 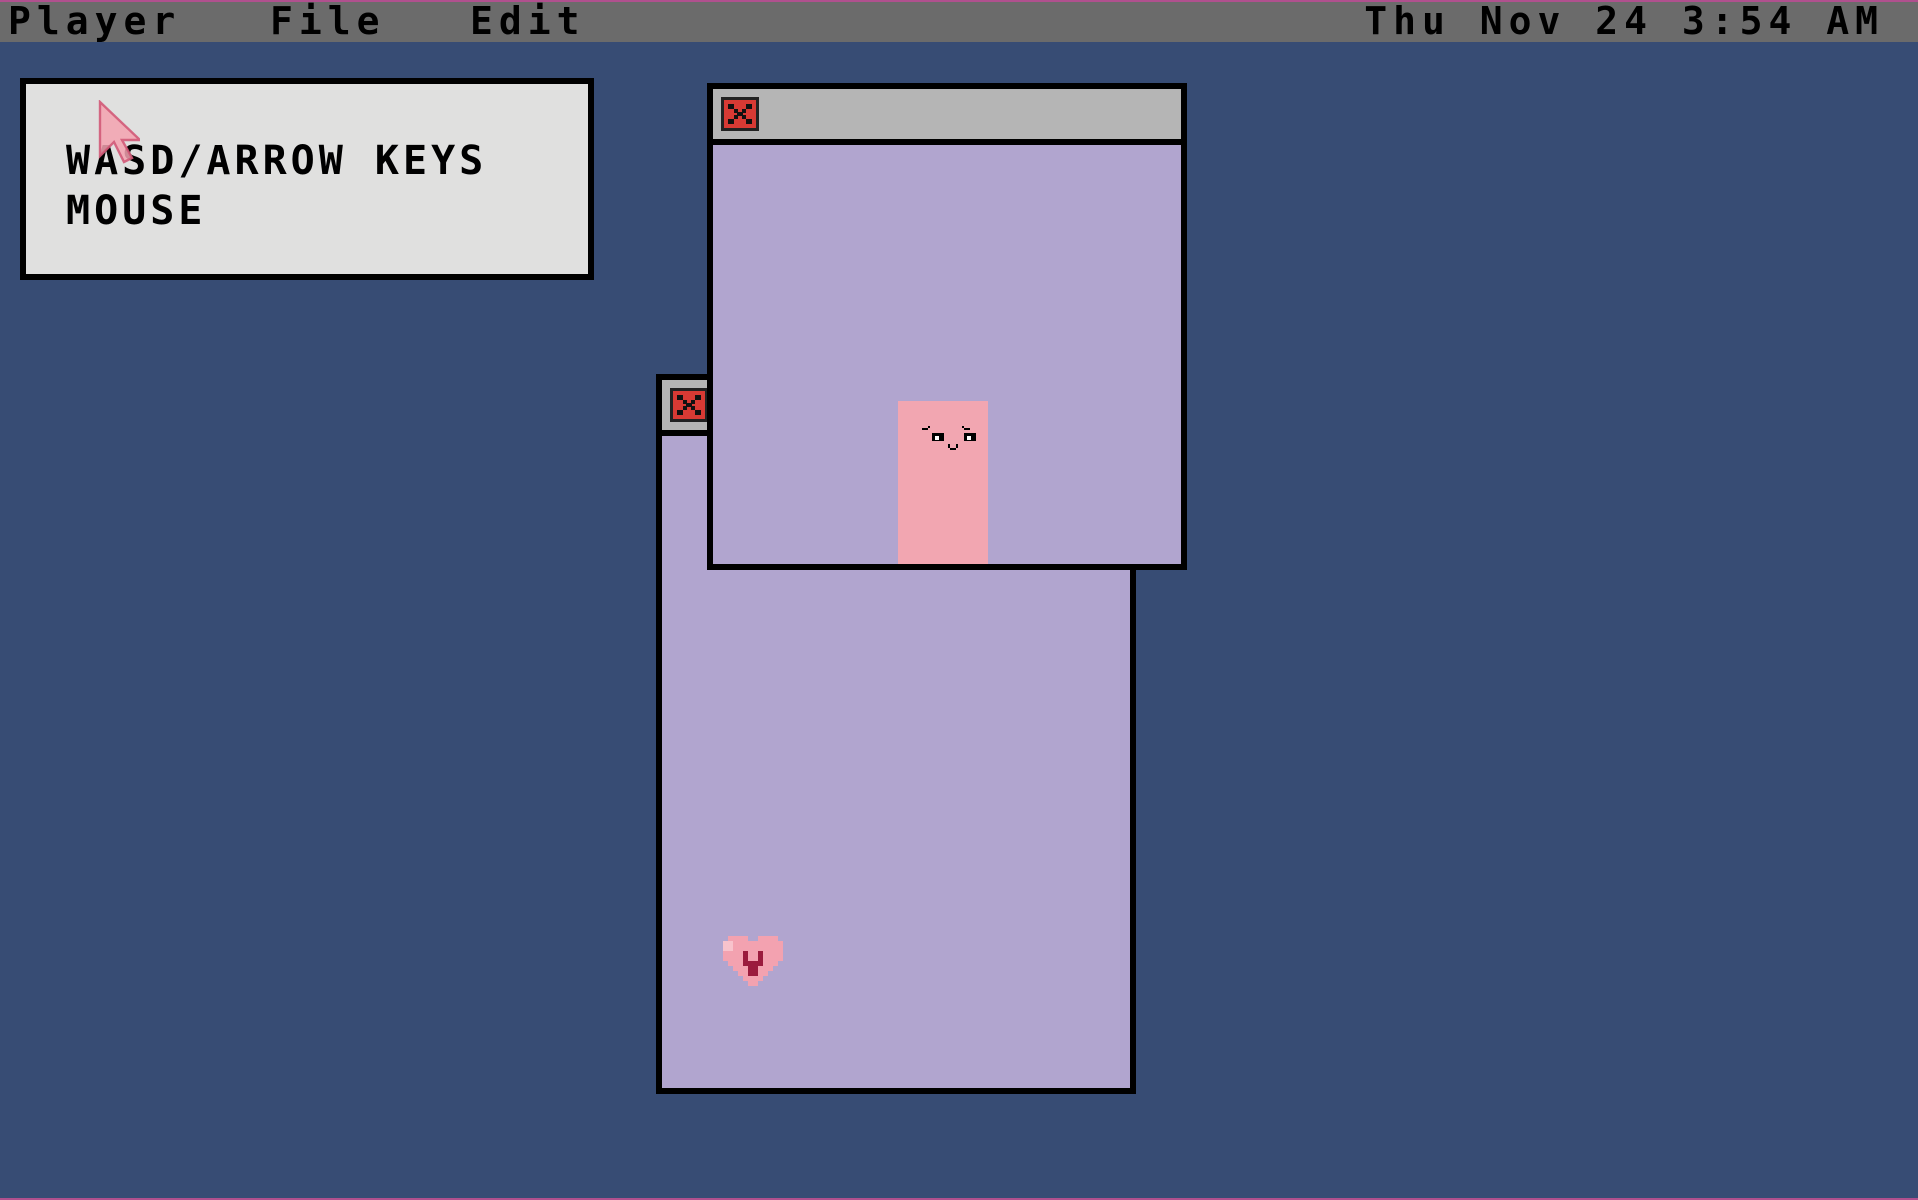 What do you see at coordinates (959, 21) in the screenshot?
I see `menu-bar: Player File Edit Thu Nov 24 3:54 AM` at bounding box center [959, 21].